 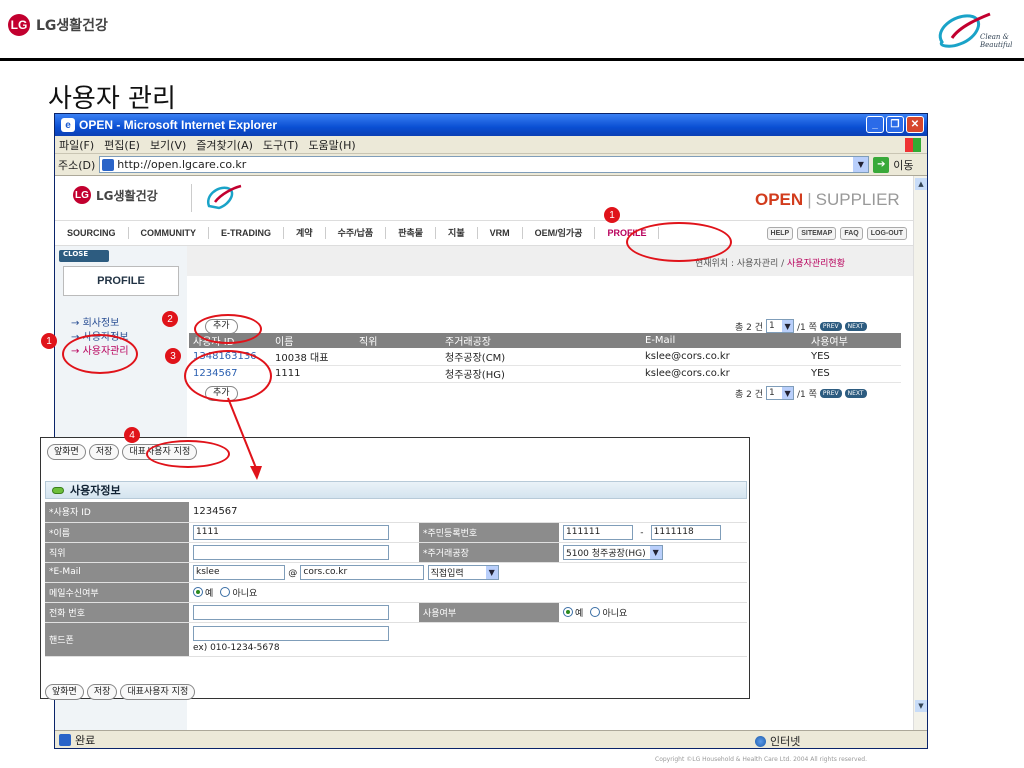 What do you see at coordinates (58, 490) in the screenshot?
I see `toggle-icon` at bounding box center [58, 490].